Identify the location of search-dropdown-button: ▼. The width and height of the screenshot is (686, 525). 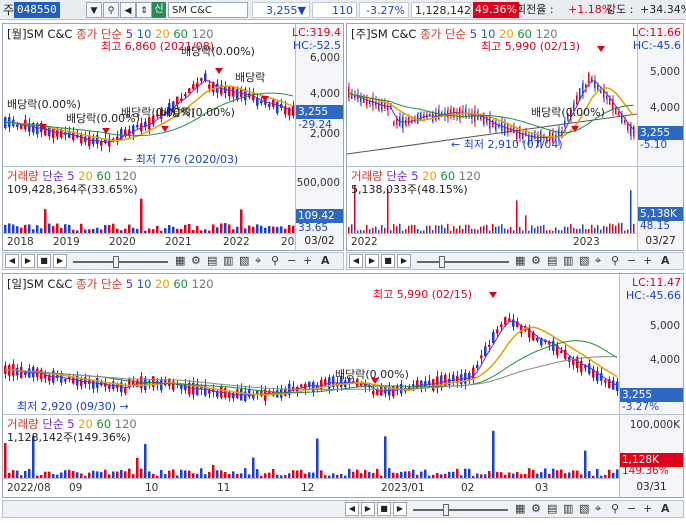
(94, 10).